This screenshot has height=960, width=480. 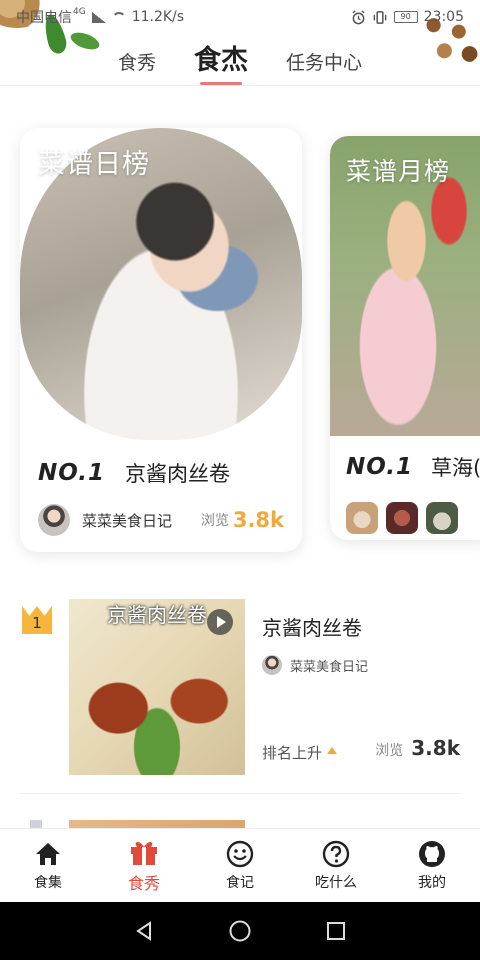 I want to click on clock-text: 23:05, so click(x=443, y=17).